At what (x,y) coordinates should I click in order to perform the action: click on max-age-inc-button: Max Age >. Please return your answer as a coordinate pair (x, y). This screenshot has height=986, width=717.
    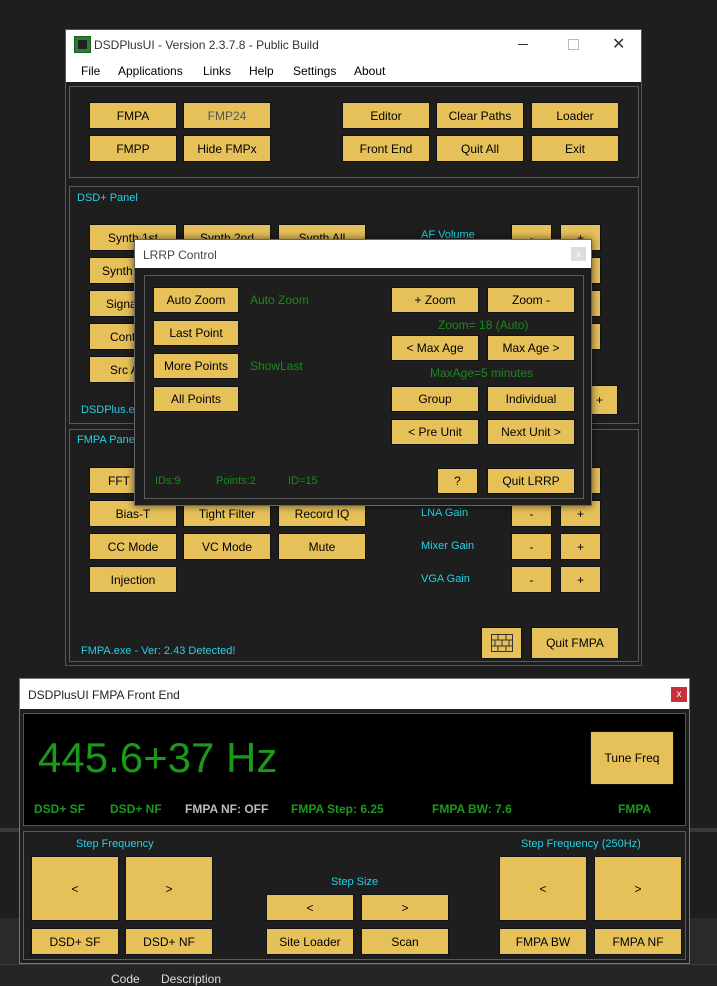
    Looking at the image, I should click on (531, 348).